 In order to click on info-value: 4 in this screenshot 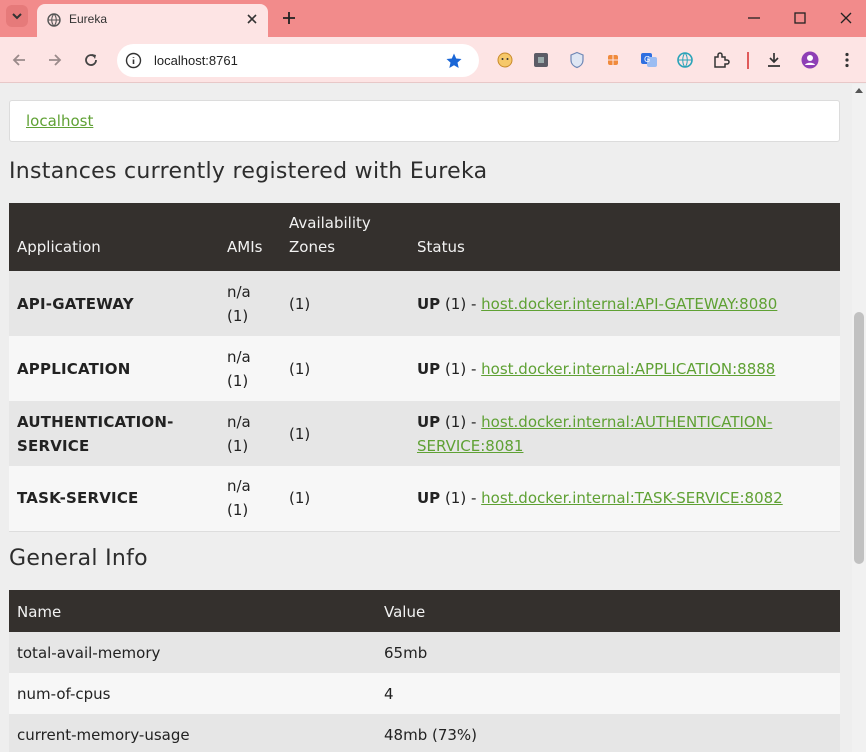, I will do `click(389, 693)`.